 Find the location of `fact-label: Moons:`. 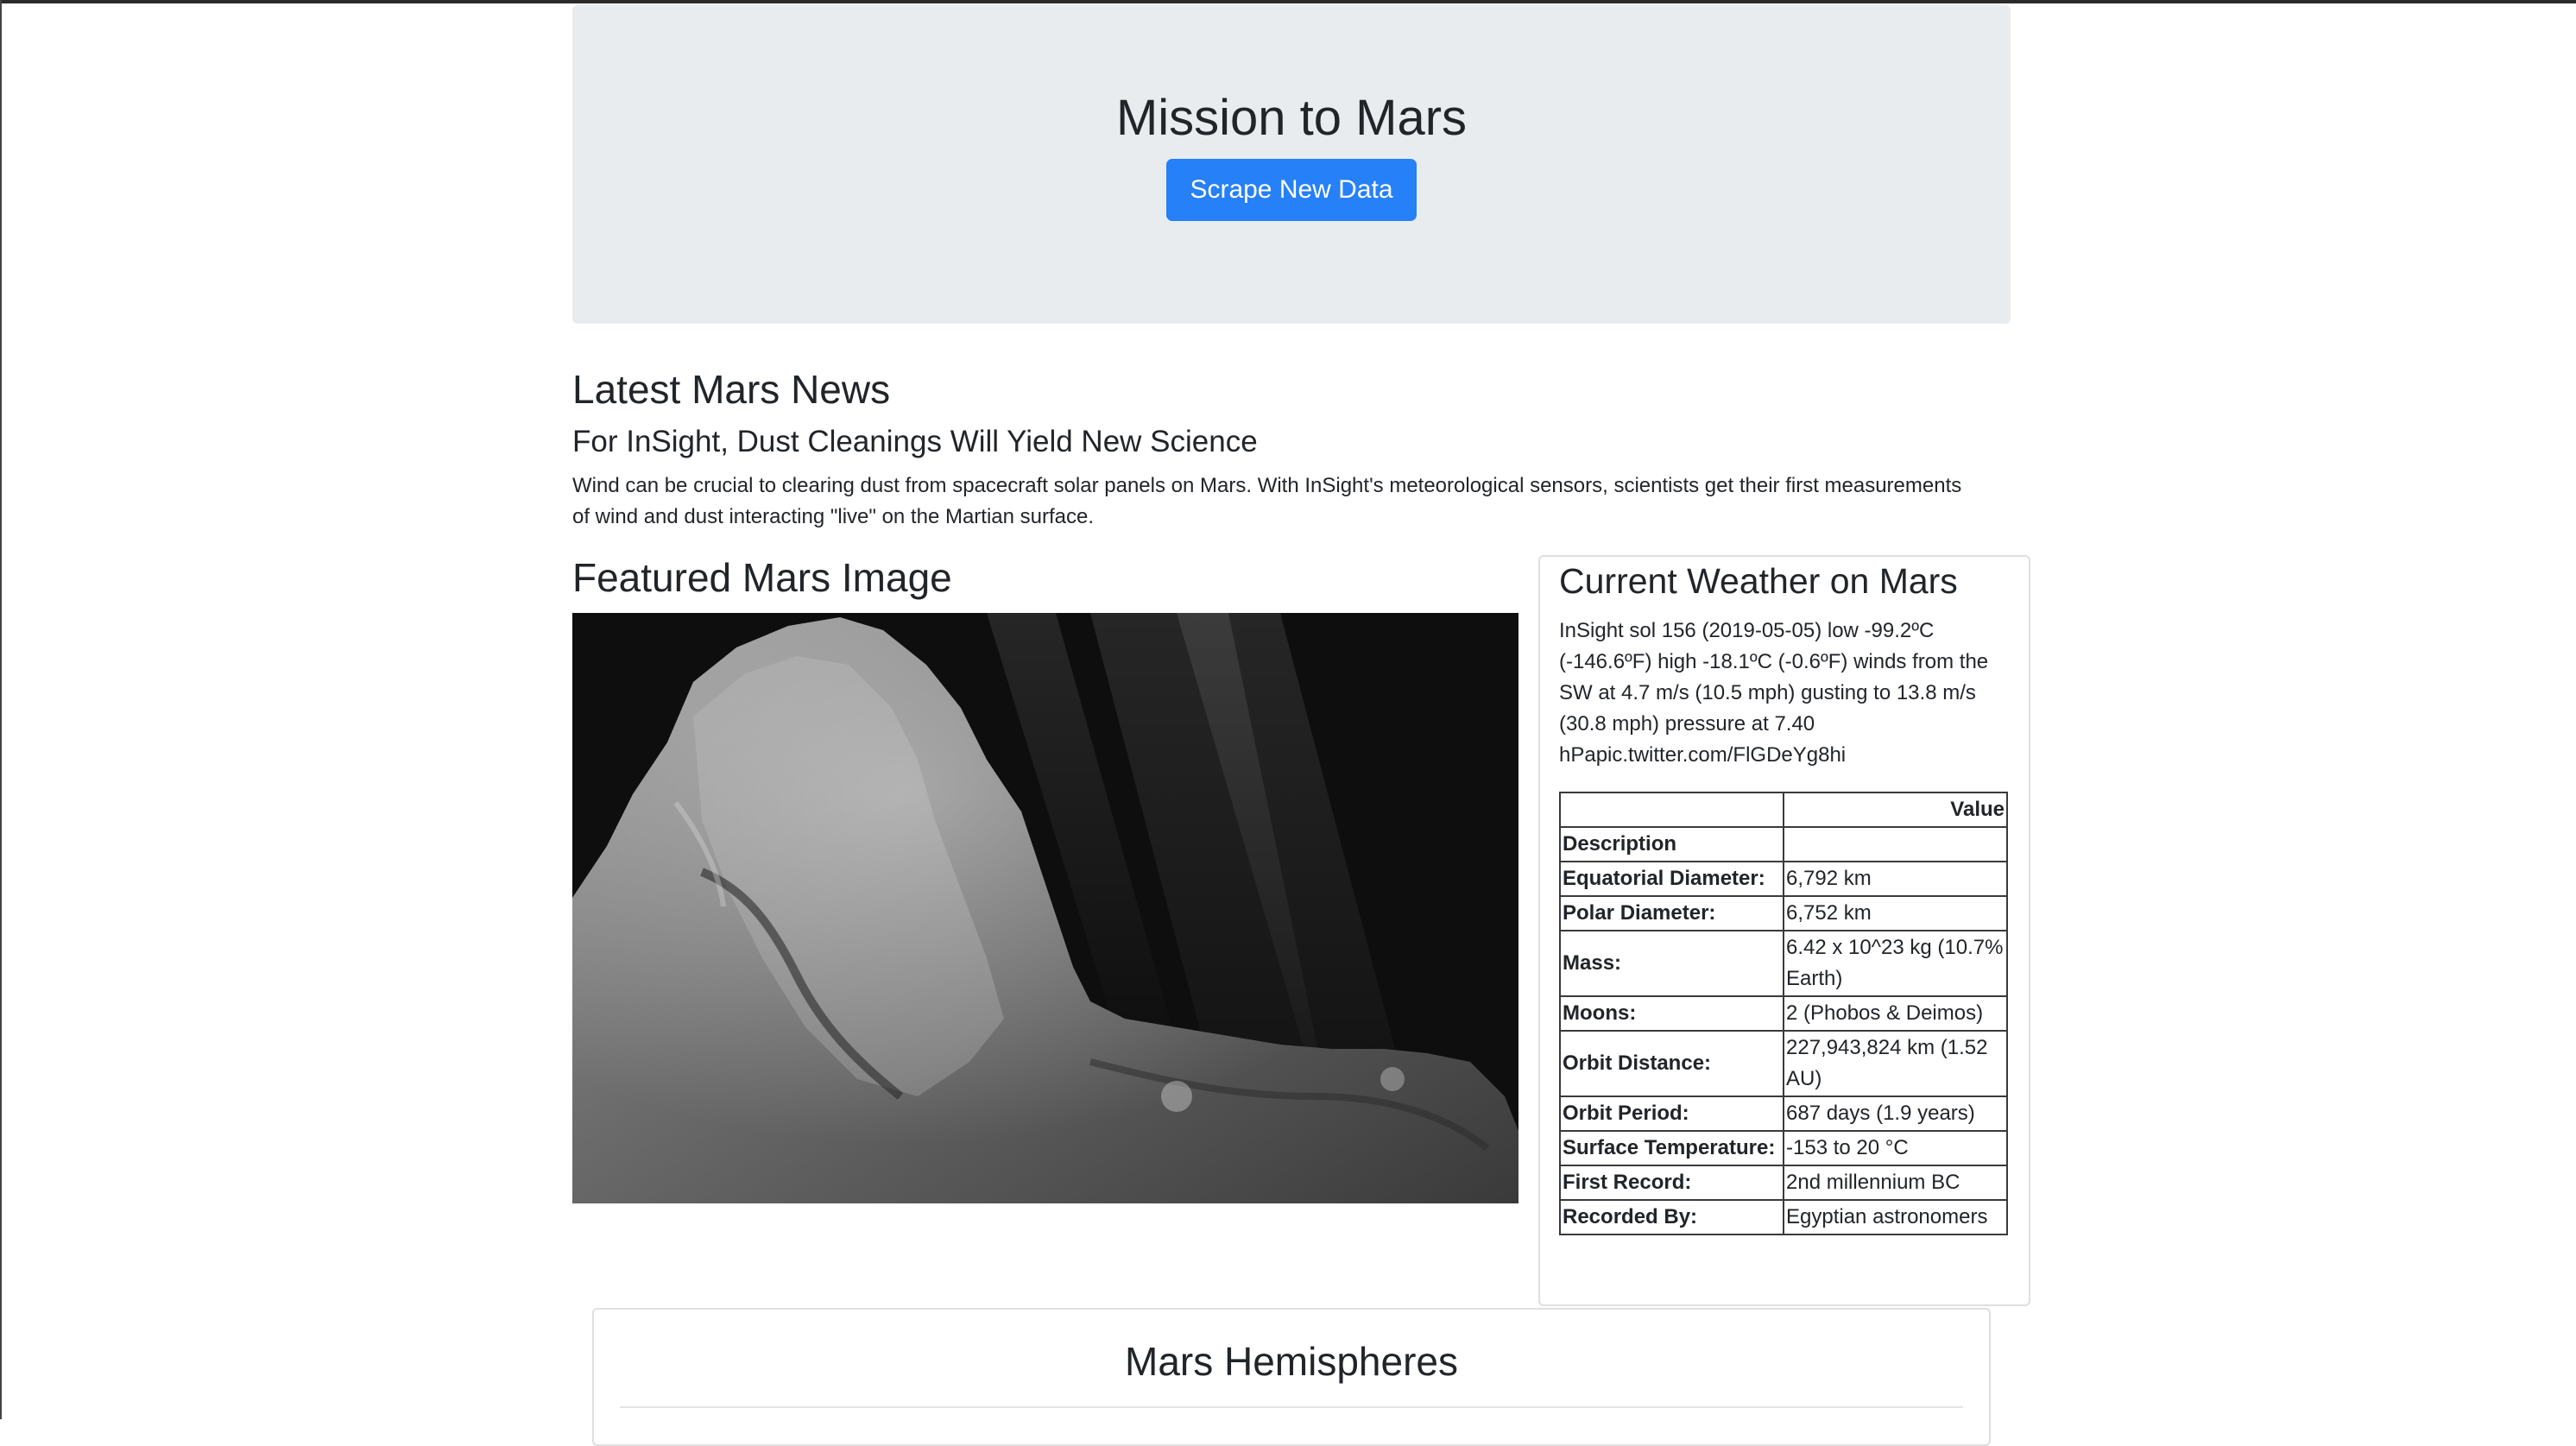

fact-label: Moons: is located at coordinates (1671, 1013).